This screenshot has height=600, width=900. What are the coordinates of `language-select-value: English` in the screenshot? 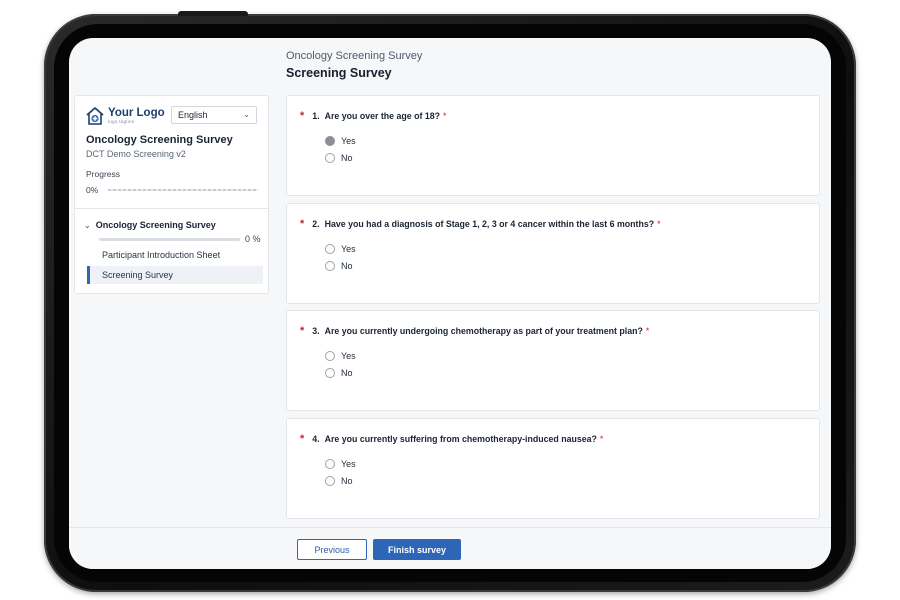 It's located at (193, 115).